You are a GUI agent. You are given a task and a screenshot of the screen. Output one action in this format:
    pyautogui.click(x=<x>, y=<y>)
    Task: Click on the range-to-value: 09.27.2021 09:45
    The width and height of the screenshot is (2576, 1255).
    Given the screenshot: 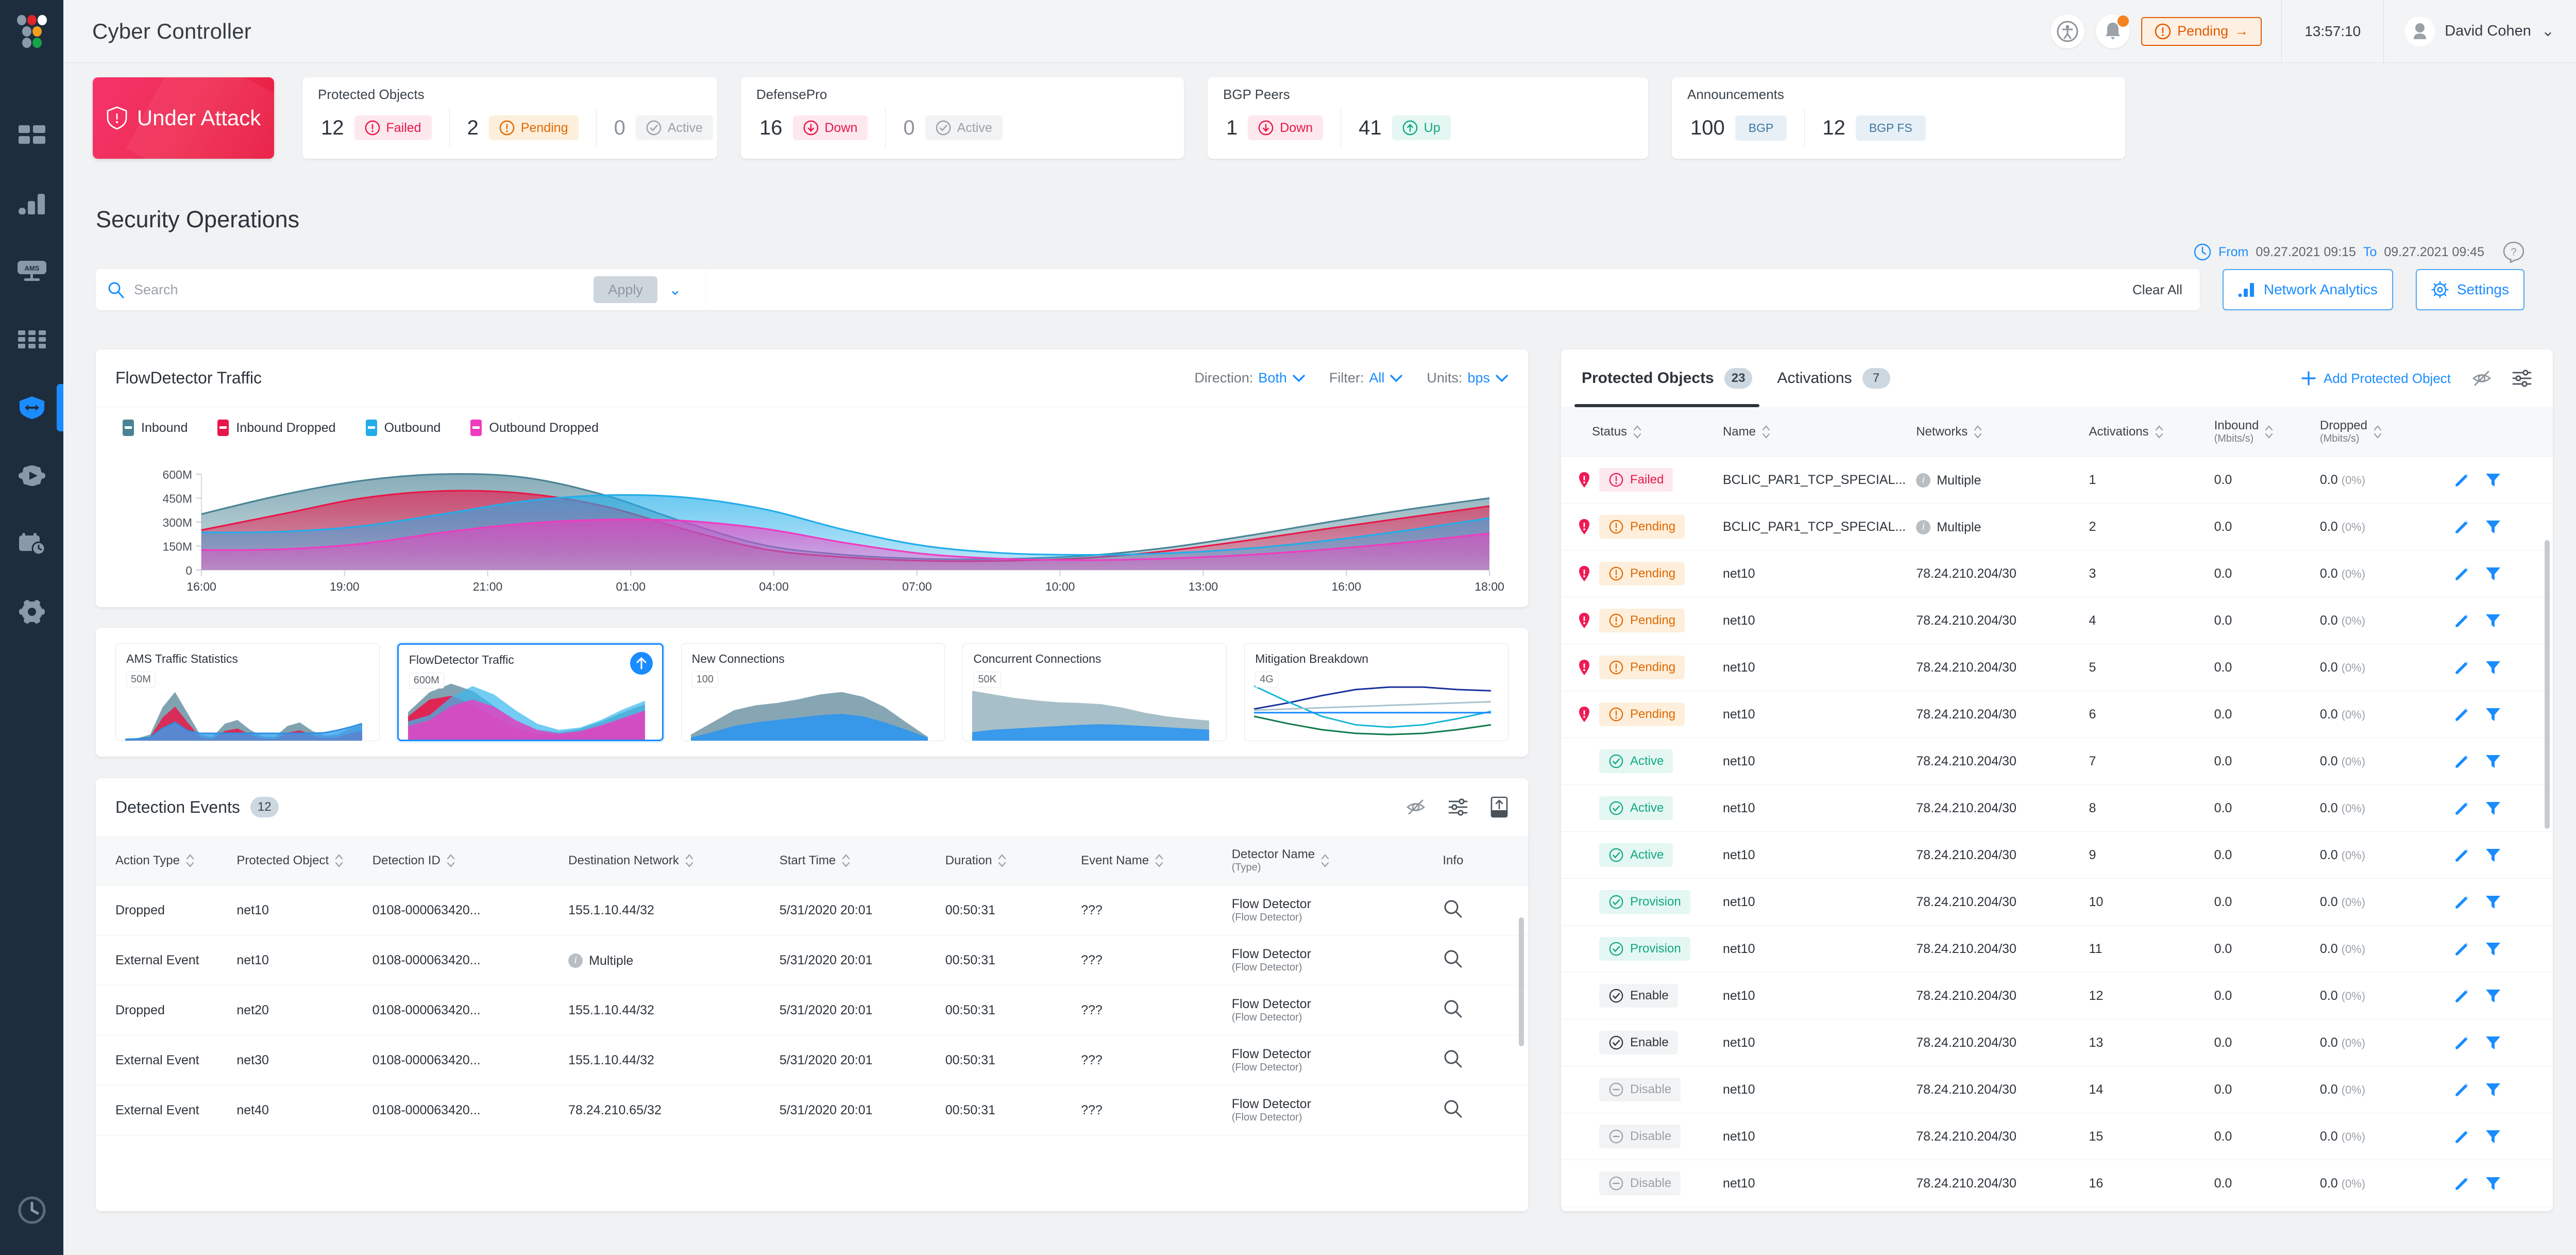 What is the action you would take?
    pyautogui.click(x=2434, y=253)
    